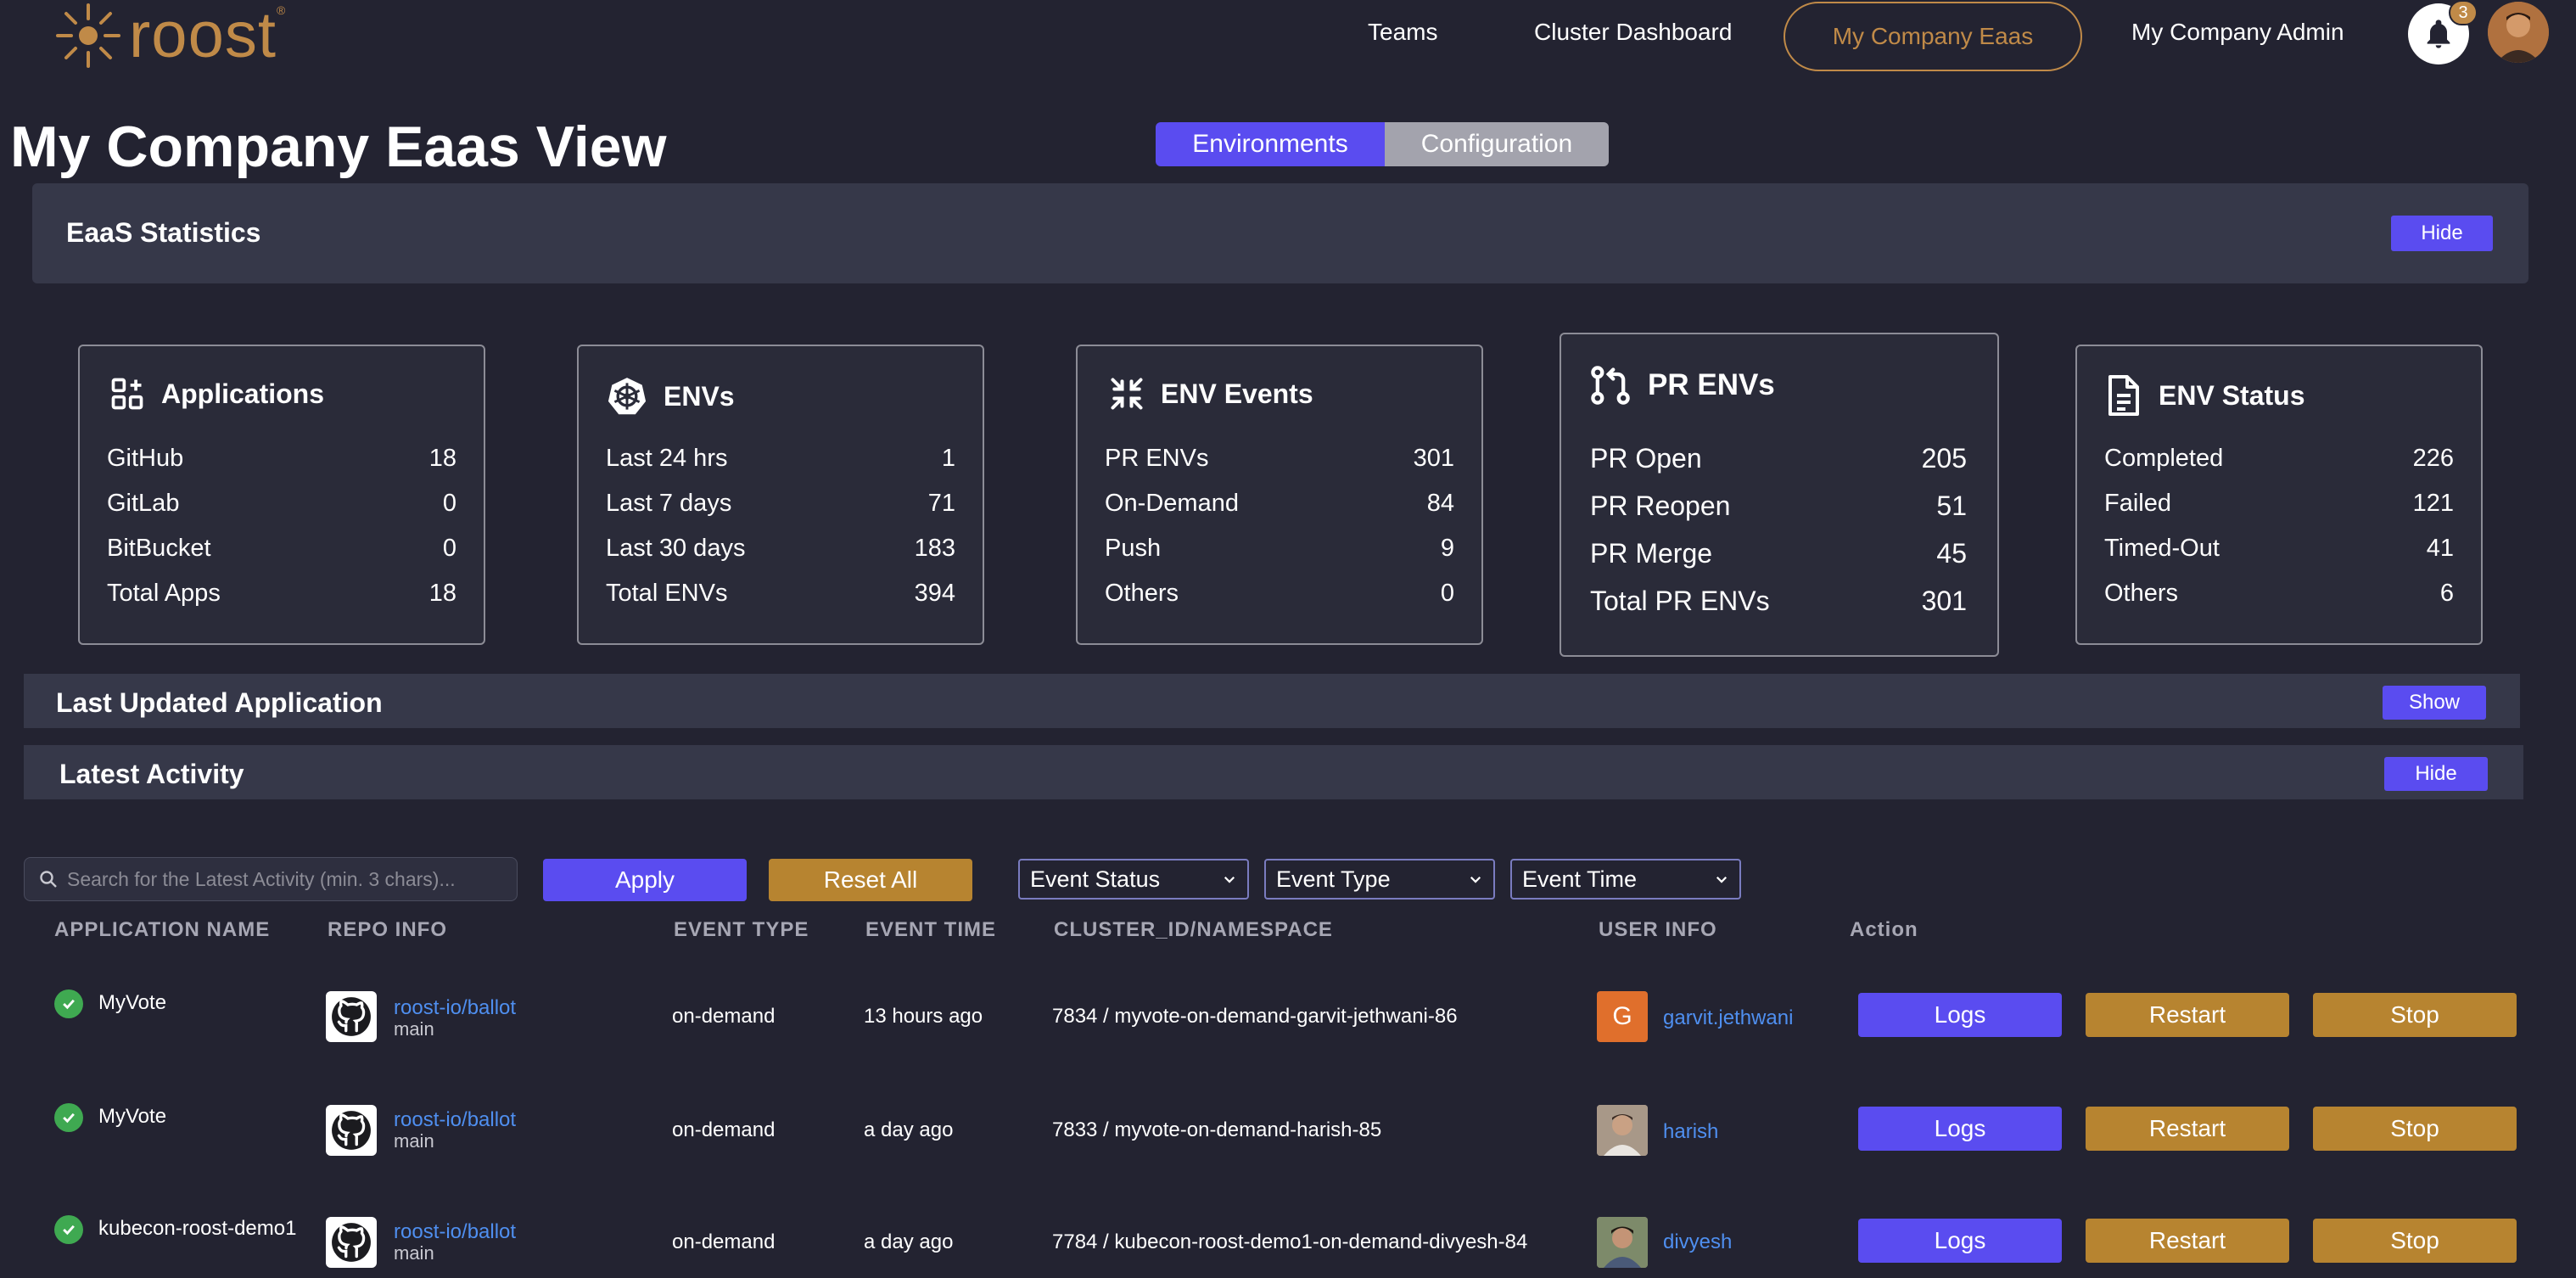 Image resolution: width=2576 pixels, height=1278 pixels. What do you see at coordinates (2279, 504) in the screenshot?
I see `stat-row: Failed 121` at bounding box center [2279, 504].